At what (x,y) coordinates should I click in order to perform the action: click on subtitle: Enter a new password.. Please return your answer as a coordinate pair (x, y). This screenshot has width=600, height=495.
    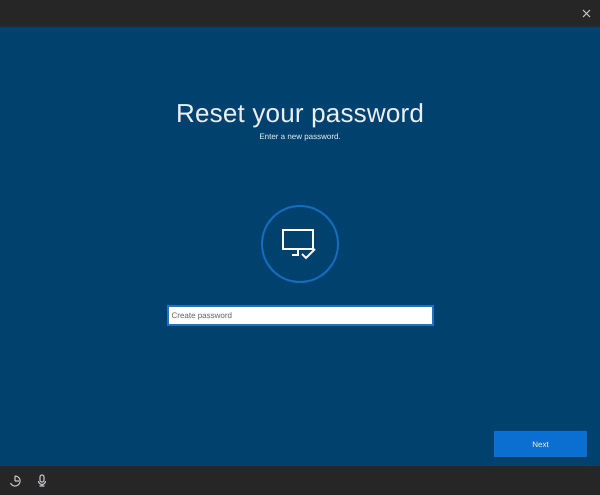
    Looking at the image, I should click on (300, 136).